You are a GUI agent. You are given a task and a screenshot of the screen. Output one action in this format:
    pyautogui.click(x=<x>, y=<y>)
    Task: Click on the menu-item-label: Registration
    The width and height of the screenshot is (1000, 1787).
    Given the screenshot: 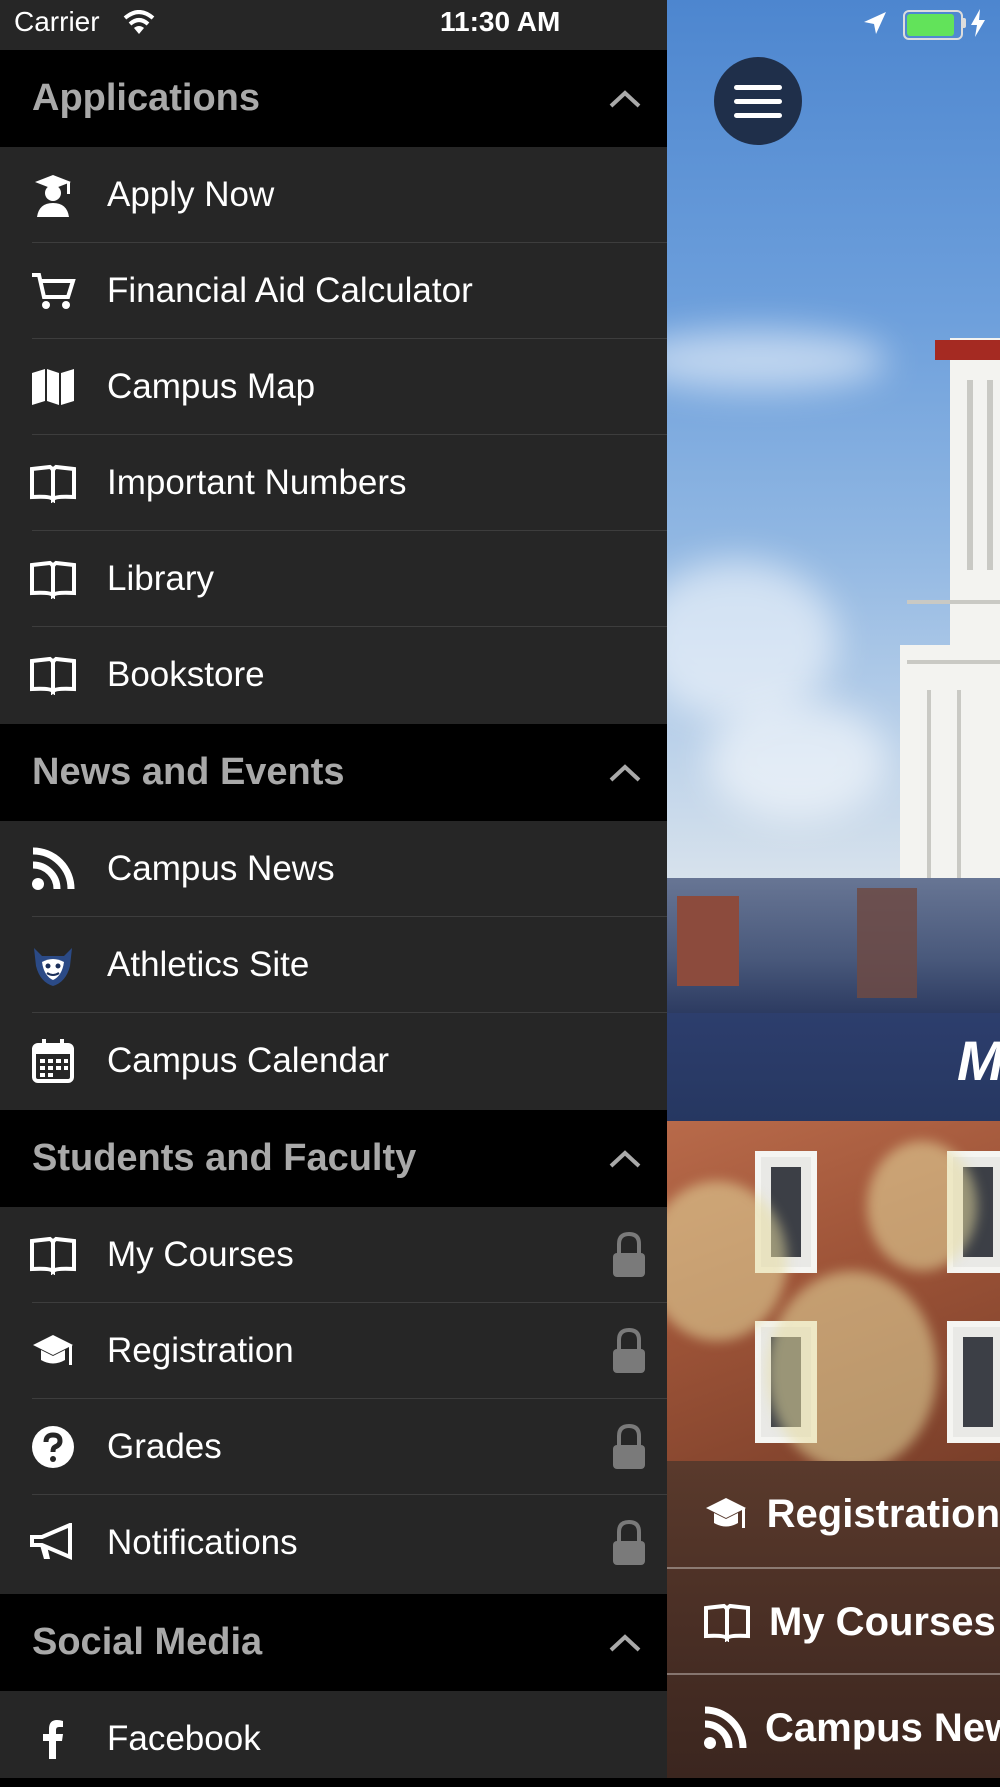 What is the action you would take?
    pyautogui.click(x=200, y=1350)
    